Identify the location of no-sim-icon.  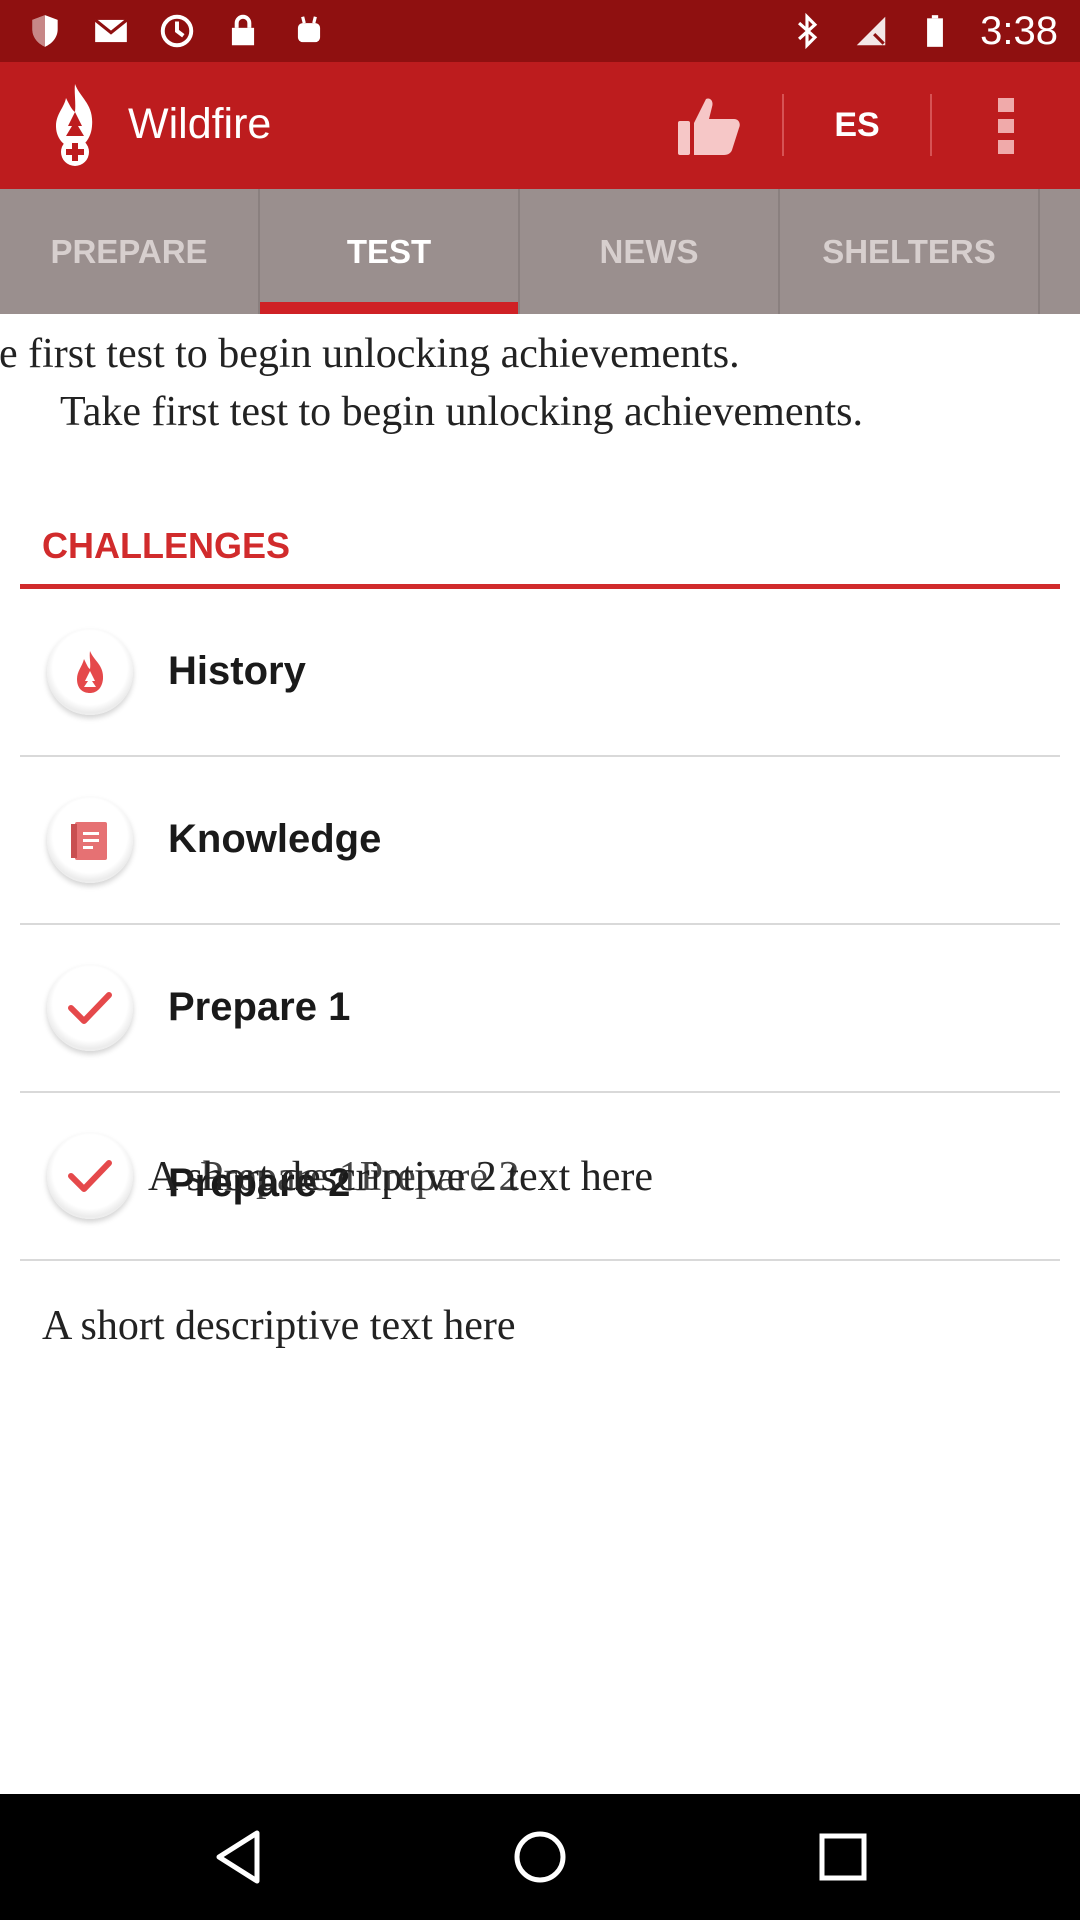
(871, 31).